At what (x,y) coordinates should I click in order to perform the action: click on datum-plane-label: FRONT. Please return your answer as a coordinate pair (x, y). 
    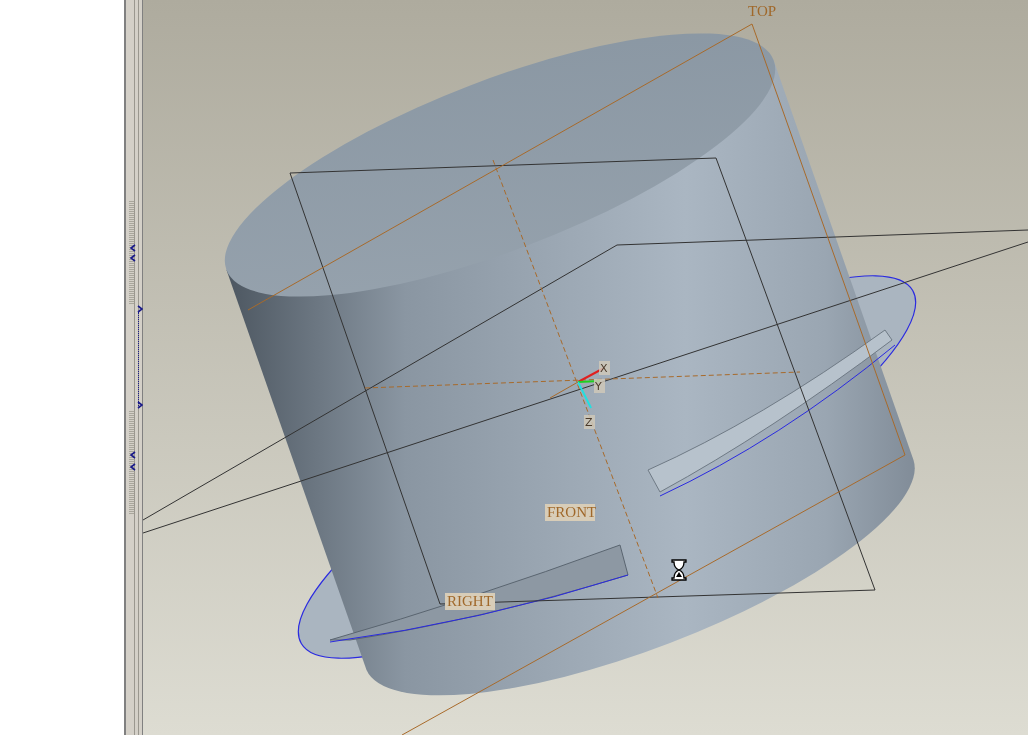
    Looking at the image, I should click on (571, 512).